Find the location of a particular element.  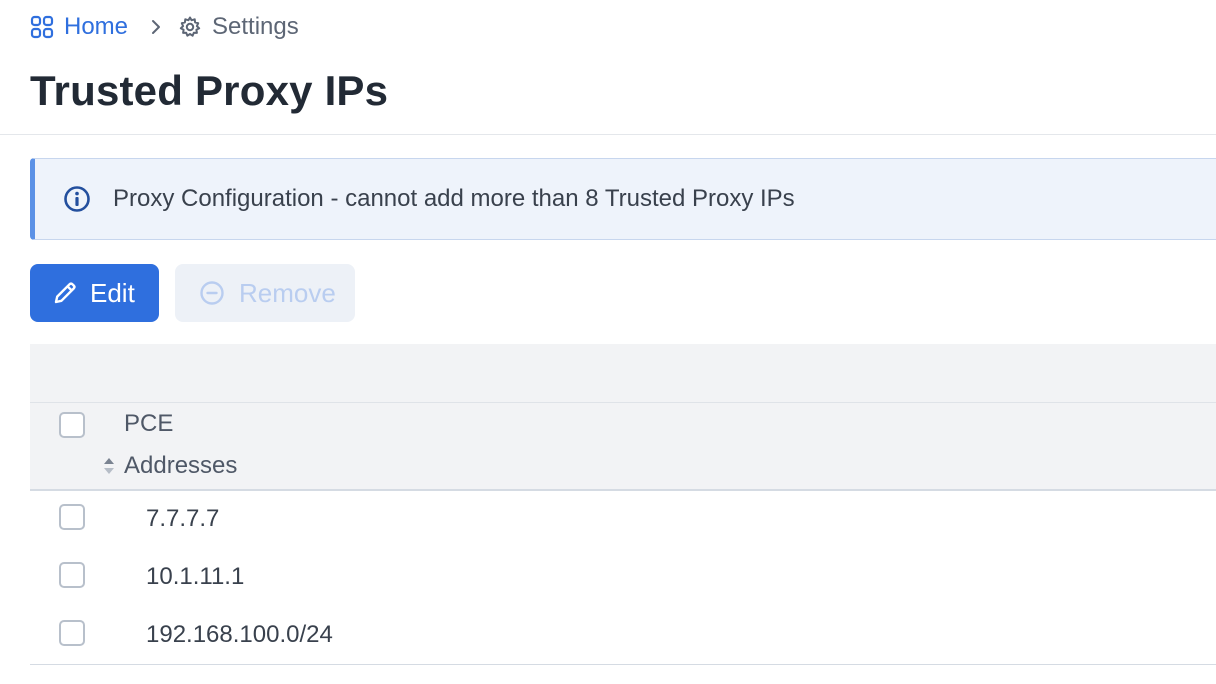

pencil-icon is located at coordinates (65, 293).